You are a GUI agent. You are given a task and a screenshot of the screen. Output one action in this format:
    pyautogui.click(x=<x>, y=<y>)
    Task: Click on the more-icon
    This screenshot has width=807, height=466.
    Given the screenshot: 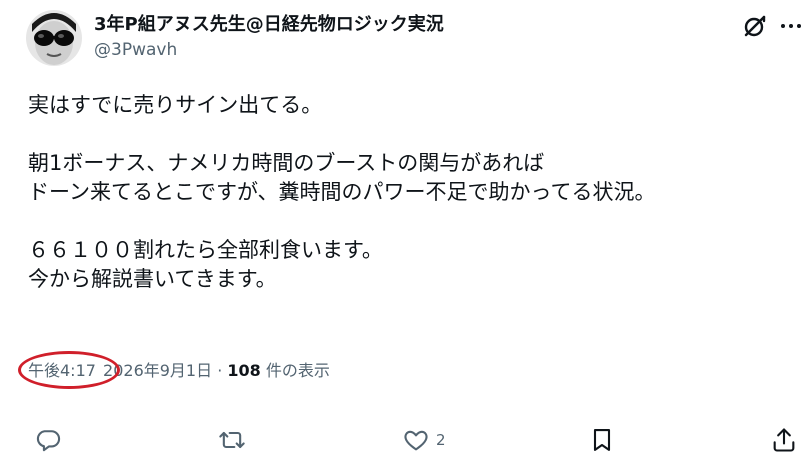 What is the action you would take?
    pyautogui.click(x=791, y=26)
    